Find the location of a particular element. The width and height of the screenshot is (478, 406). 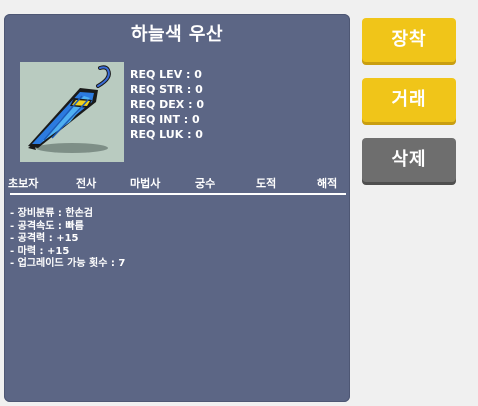

req-luk: REQ LUK : 0 is located at coordinates (166, 134).